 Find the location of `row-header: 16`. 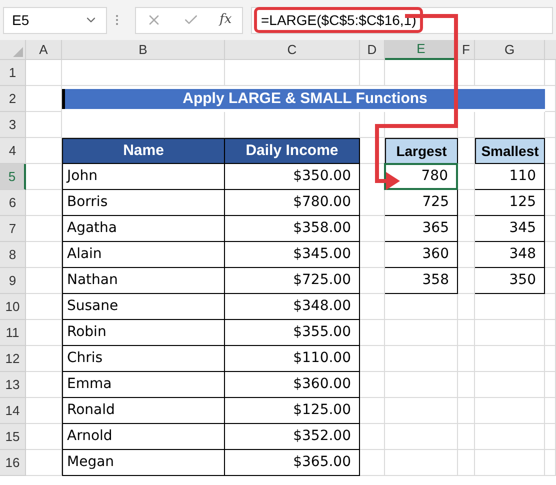

row-header: 16 is located at coordinates (13, 463).